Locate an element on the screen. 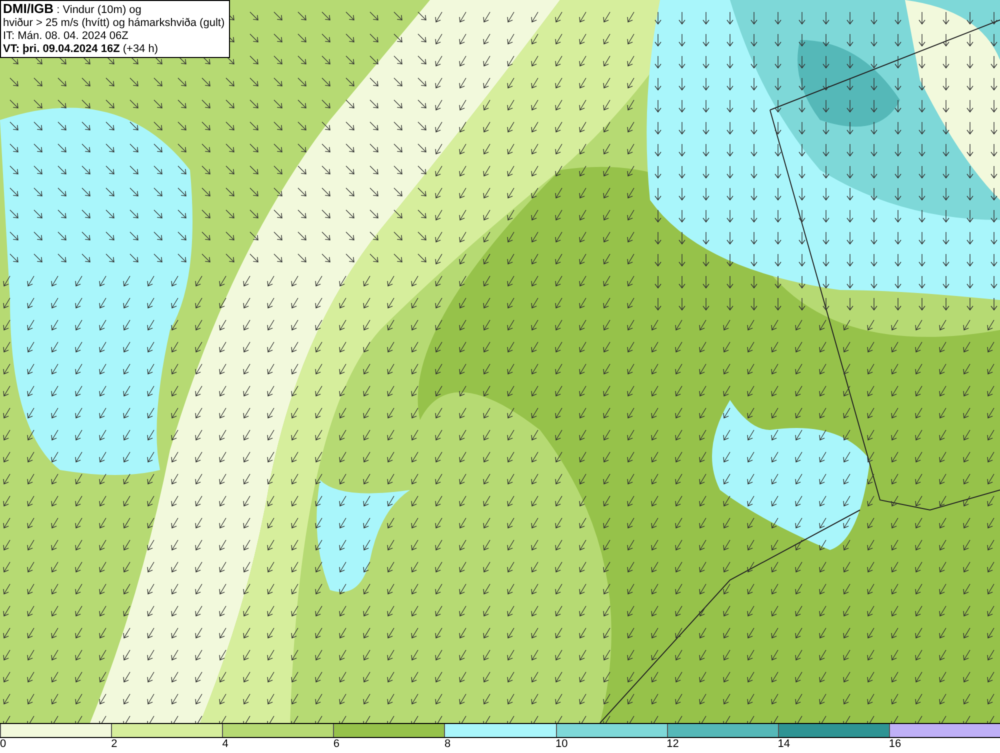  legend-tick-label: 6 is located at coordinates (336, 744).